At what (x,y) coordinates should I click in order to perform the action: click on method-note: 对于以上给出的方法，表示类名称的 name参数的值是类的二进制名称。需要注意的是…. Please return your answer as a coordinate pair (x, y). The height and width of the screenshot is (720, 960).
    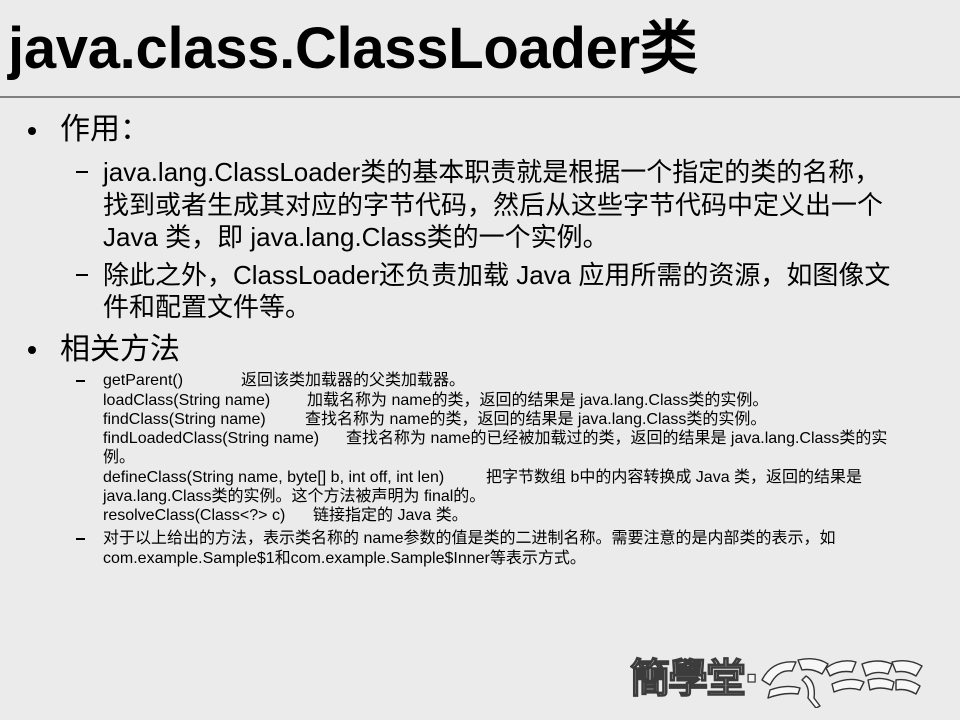
    Looking at the image, I should click on (469, 548).